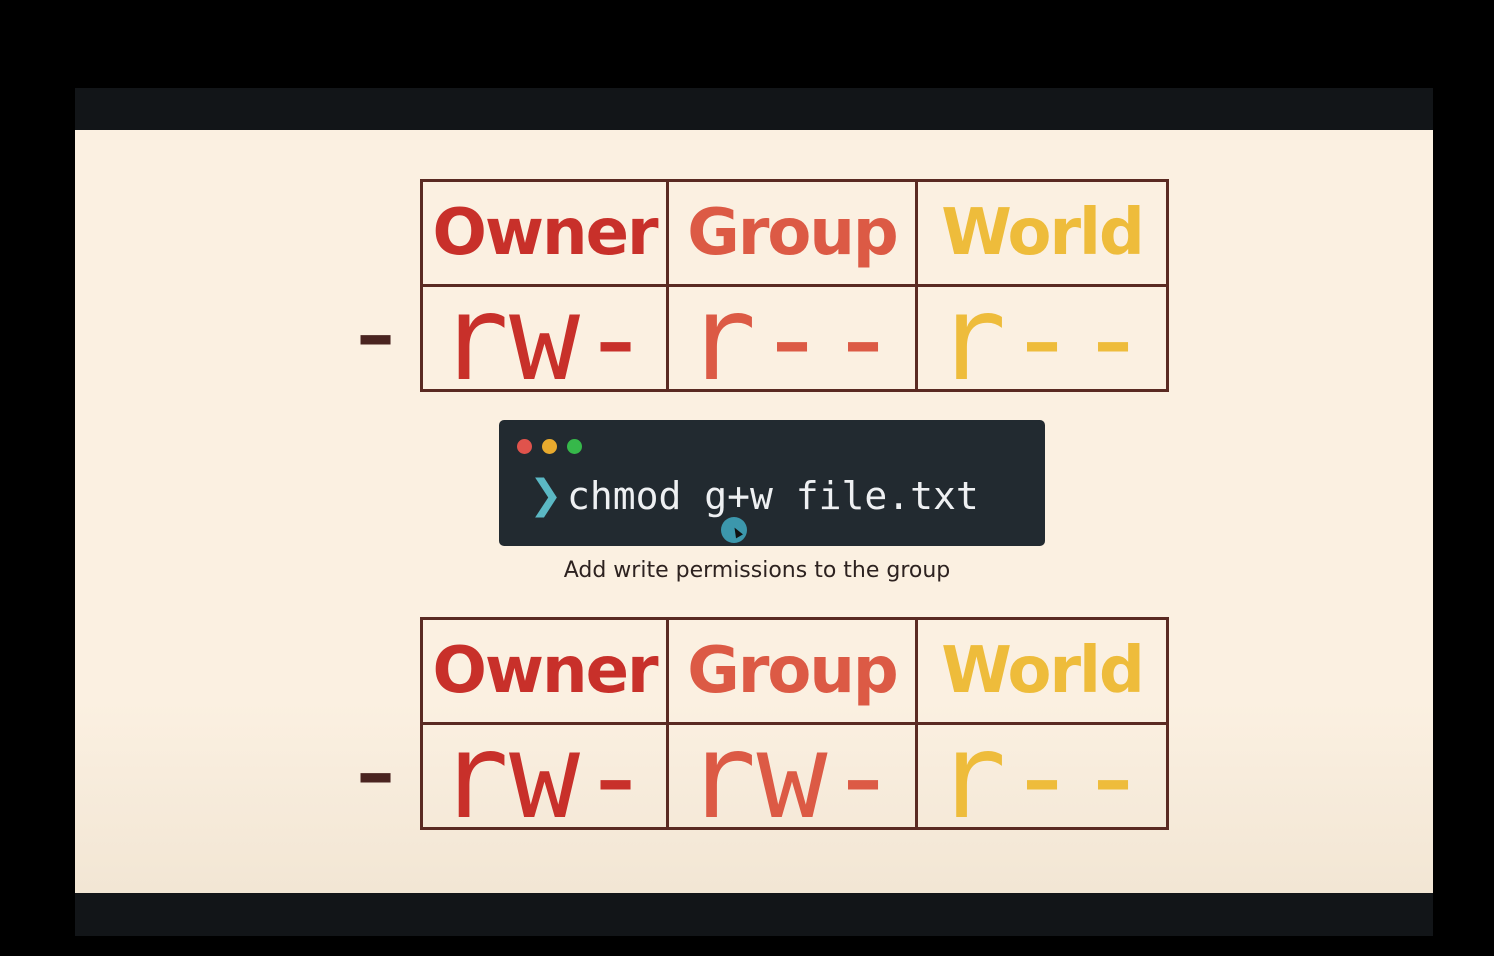 Image resolution: width=1494 pixels, height=956 pixels. I want to click on terminal-window: ❯ chmod g+w file.txt, so click(772, 483).